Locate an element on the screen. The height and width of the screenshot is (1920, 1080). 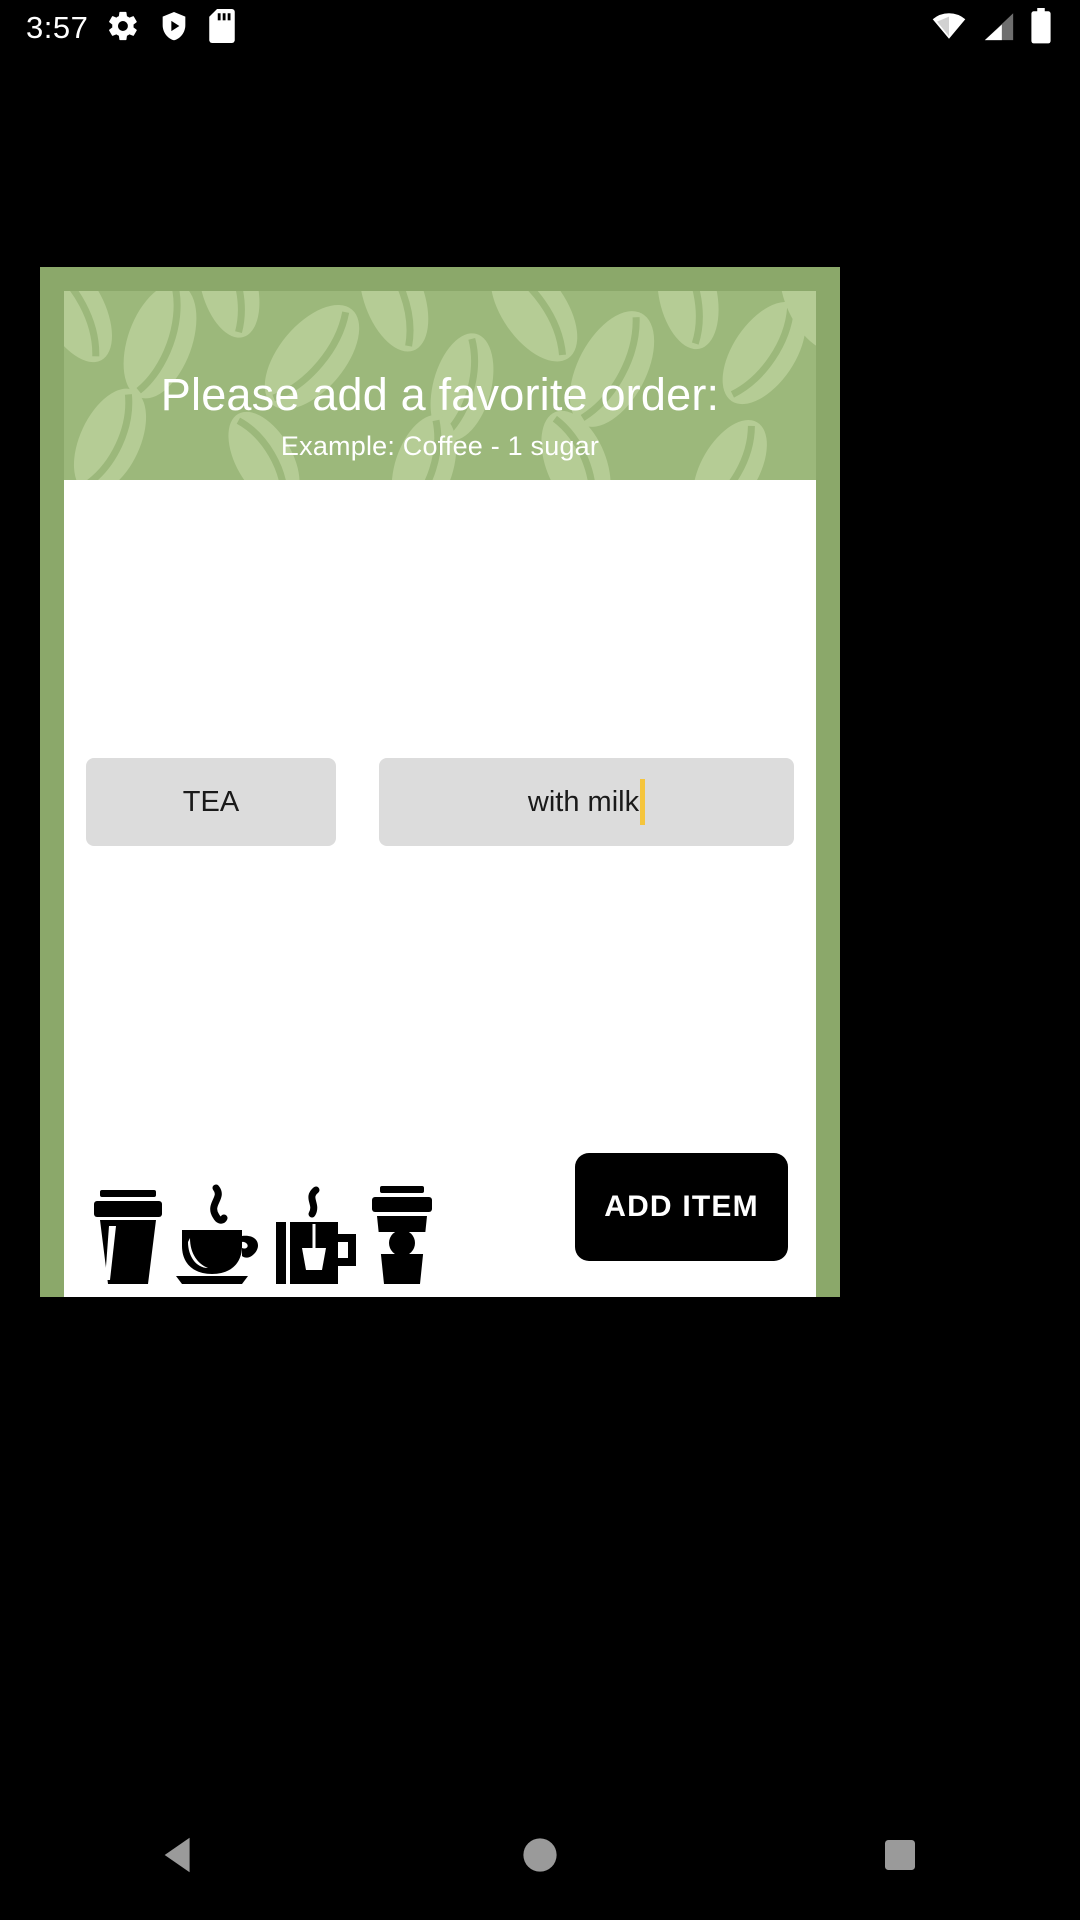
dialog-title: Please add a favorite order: is located at coordinates (440, 394).